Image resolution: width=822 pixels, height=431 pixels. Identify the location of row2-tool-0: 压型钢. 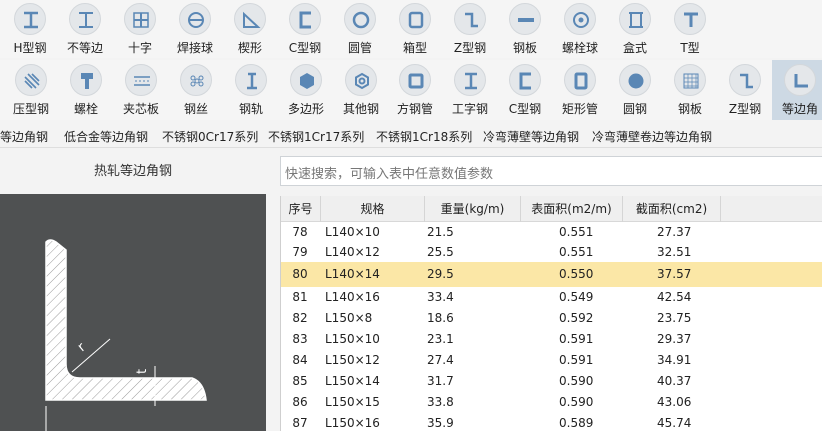
(31, 90).